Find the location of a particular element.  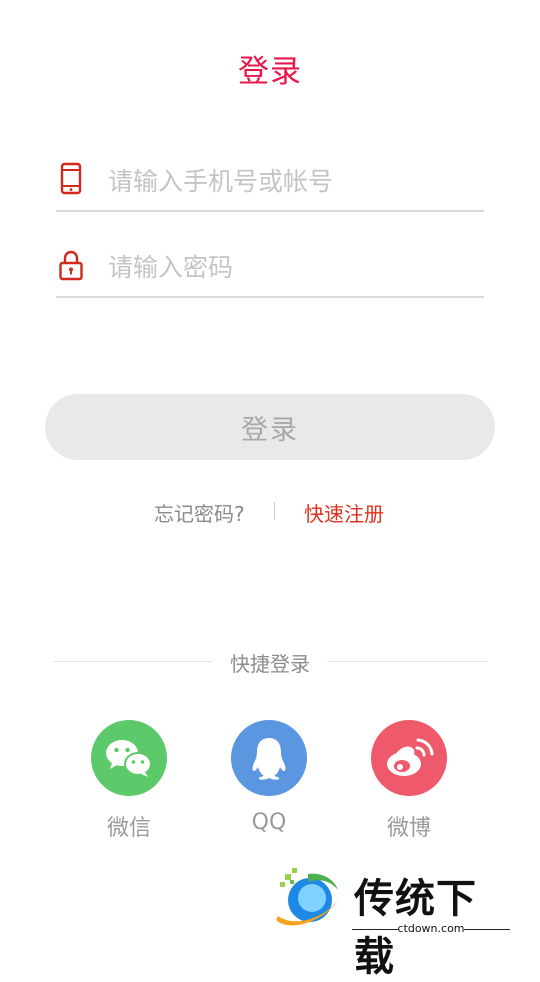

watermark-logo is located at coordinates (308, 902).